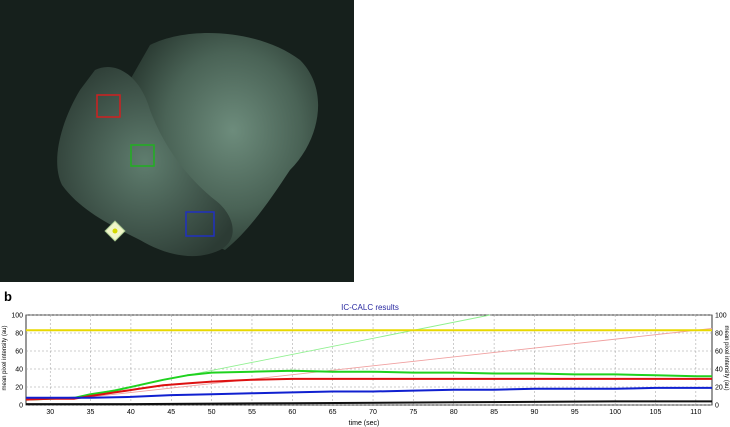 This screenshot has width=730, height=427. I want to click on x-tick-label: 95, so click(575, 412).